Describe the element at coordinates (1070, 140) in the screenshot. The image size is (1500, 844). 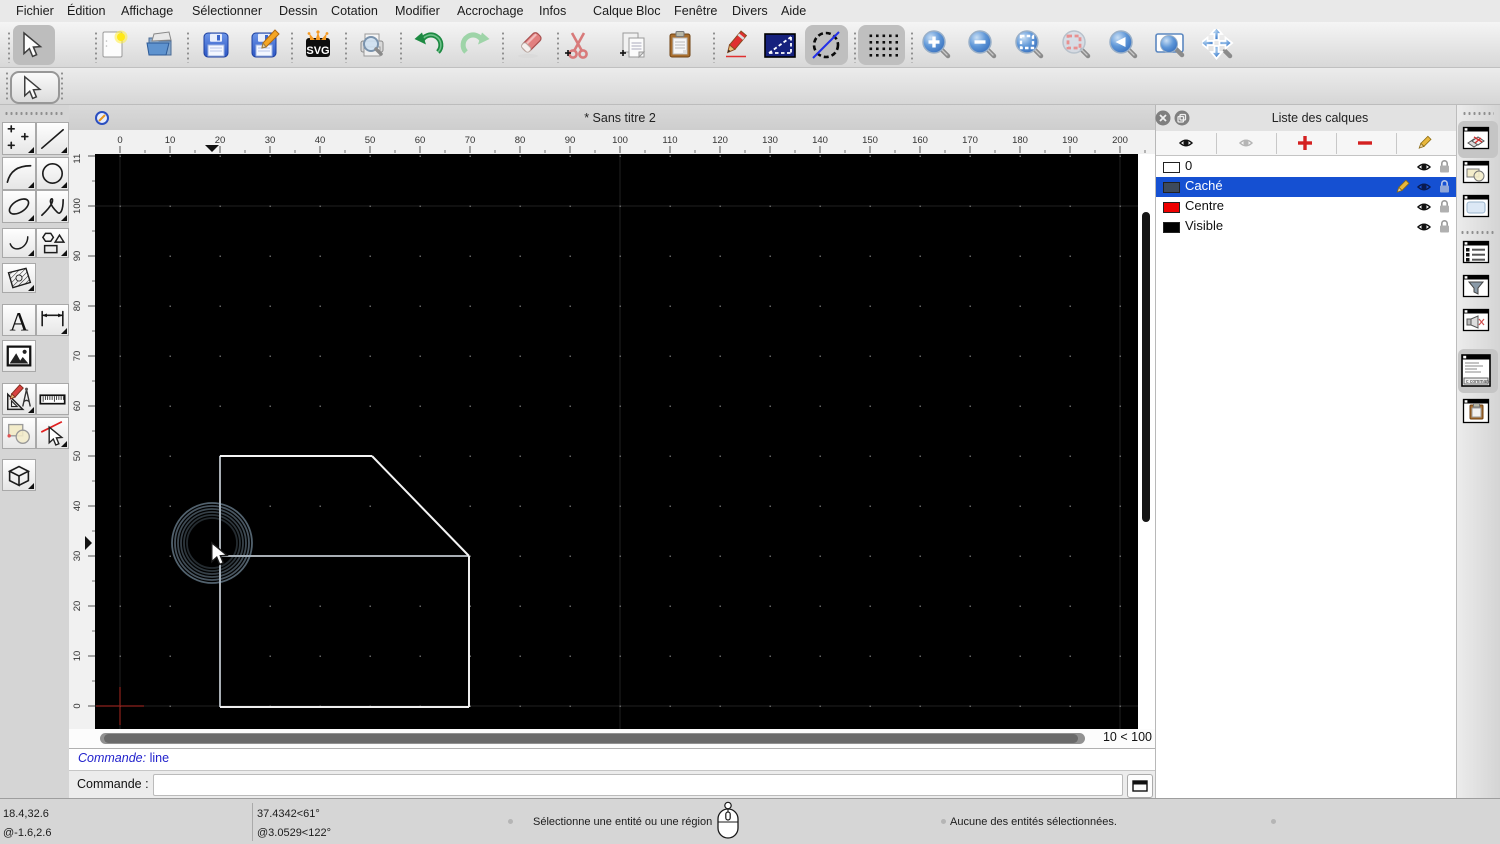
I see `svg-text: 190` at that location.